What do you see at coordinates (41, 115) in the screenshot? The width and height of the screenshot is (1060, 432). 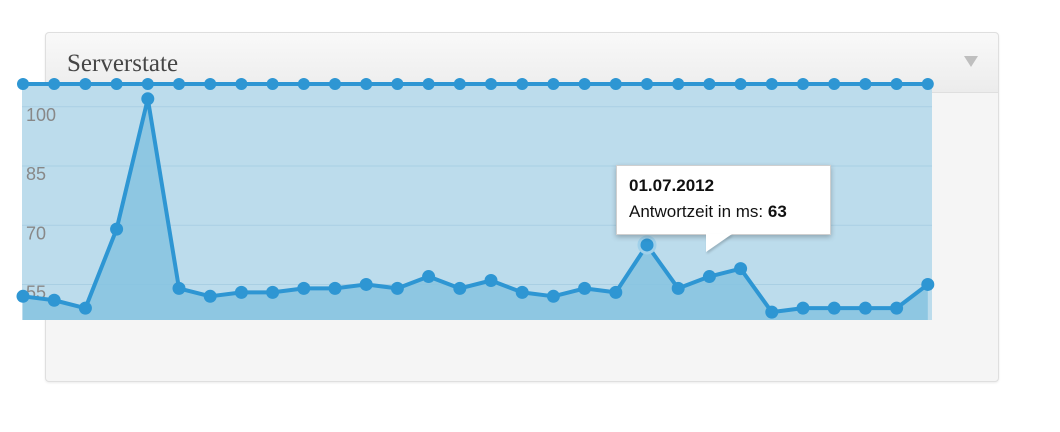 I see `y-tick-label: 100` at bounding box center [41, 115].